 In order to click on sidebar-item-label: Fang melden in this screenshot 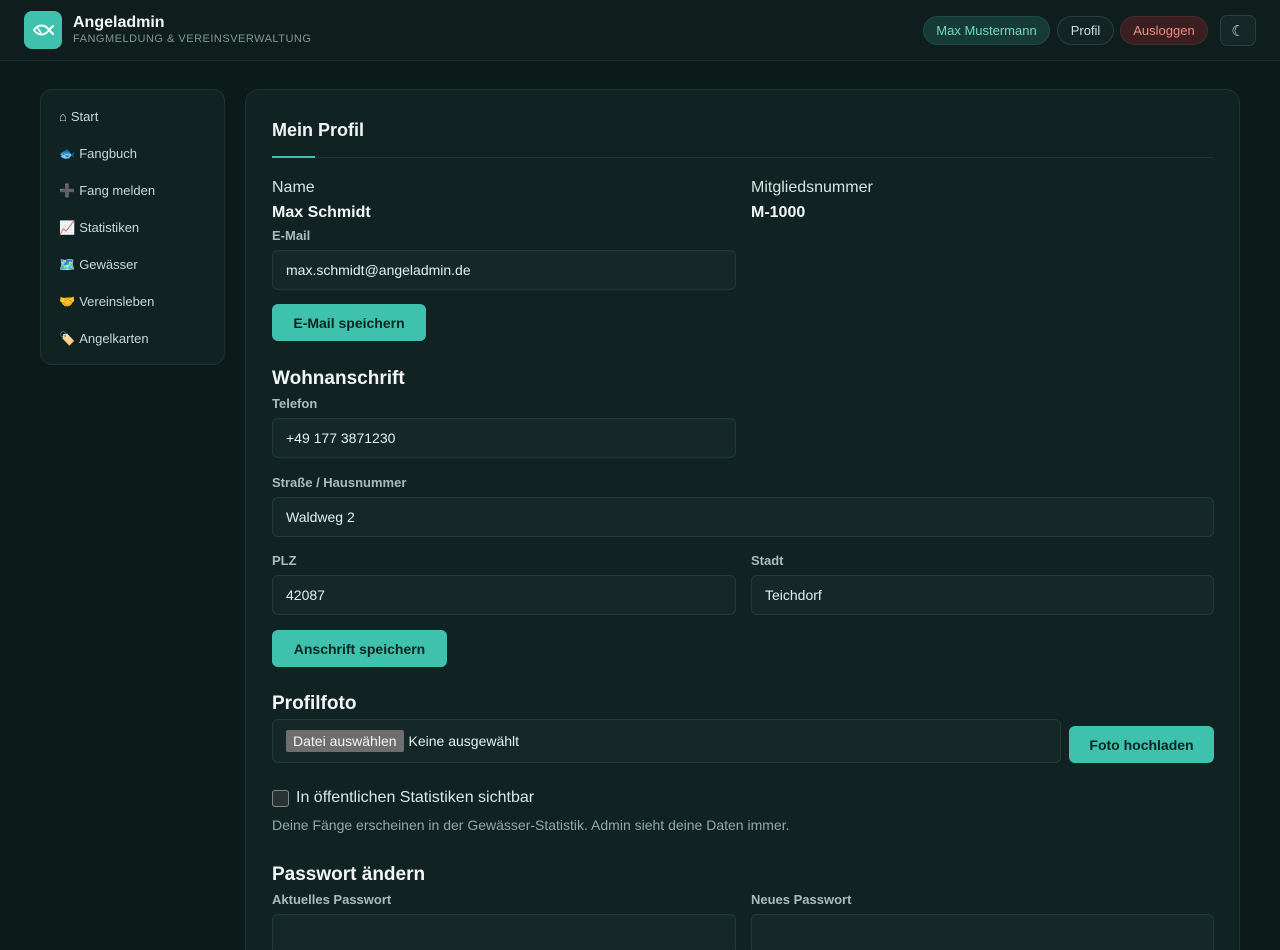, I will do `click(117, 190)`.